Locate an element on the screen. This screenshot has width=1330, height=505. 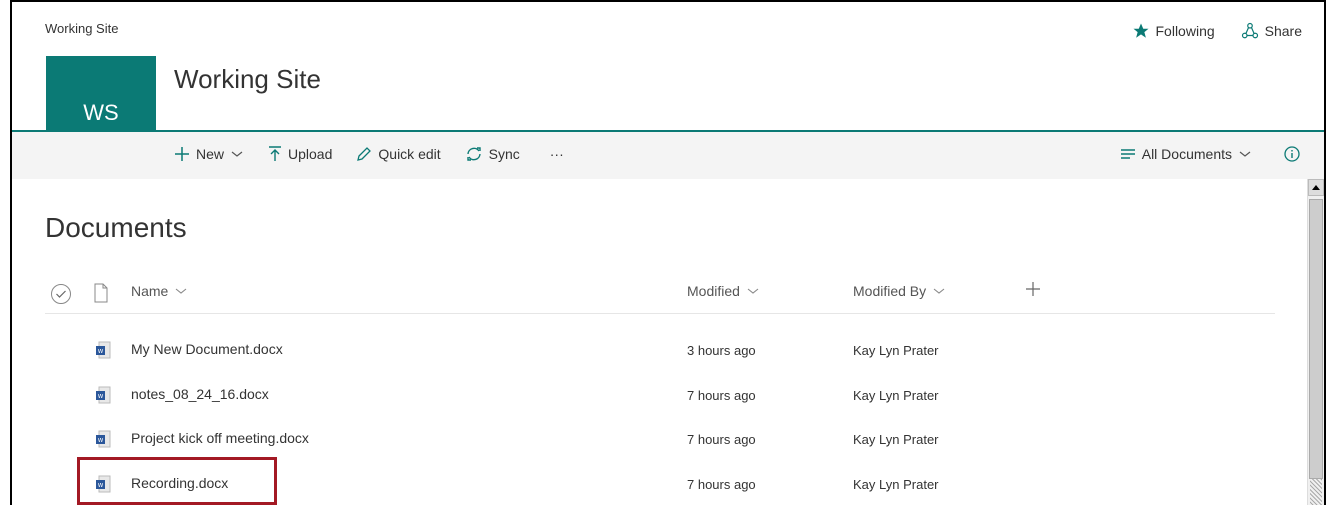
view-selector: All Documents is located at coordinates (1186, 154).